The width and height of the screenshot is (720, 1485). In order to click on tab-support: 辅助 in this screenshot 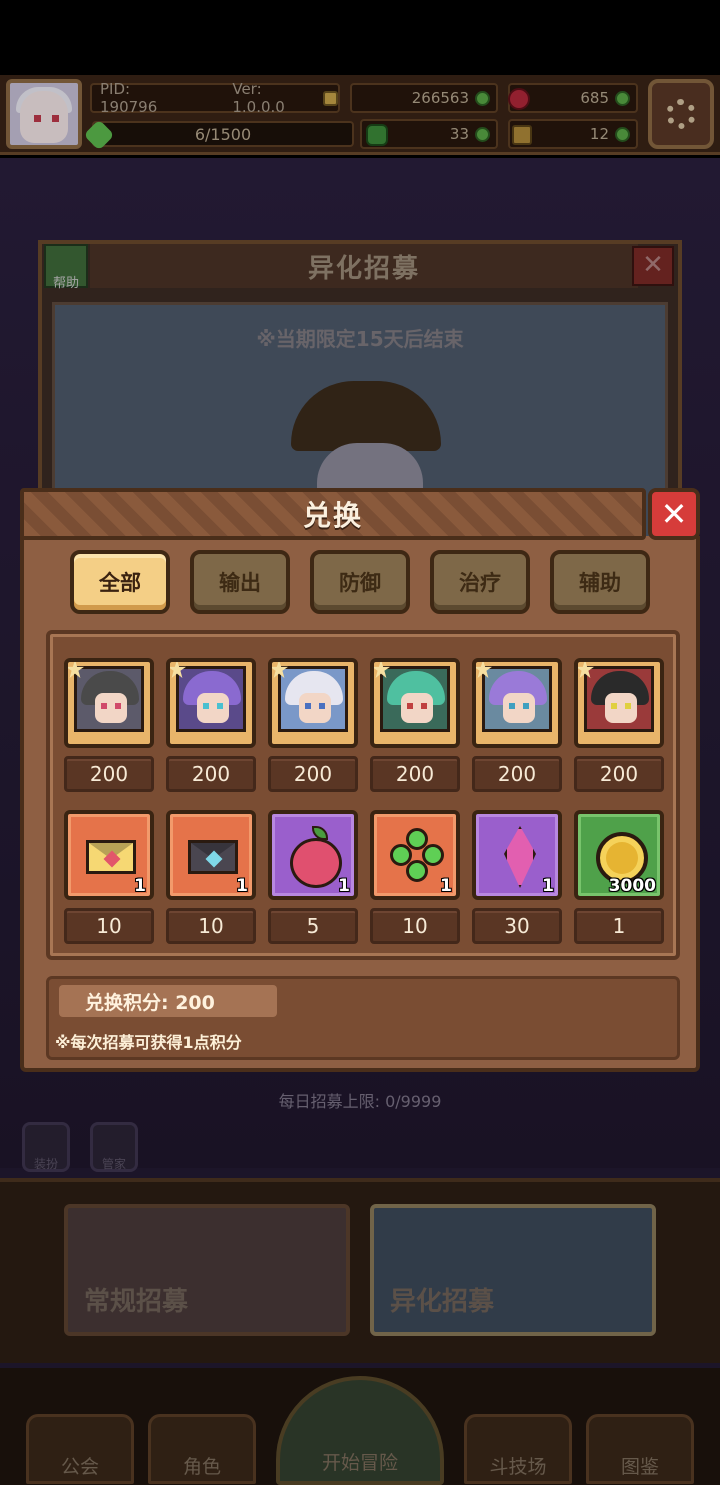, I will do `click(600, 582)`.